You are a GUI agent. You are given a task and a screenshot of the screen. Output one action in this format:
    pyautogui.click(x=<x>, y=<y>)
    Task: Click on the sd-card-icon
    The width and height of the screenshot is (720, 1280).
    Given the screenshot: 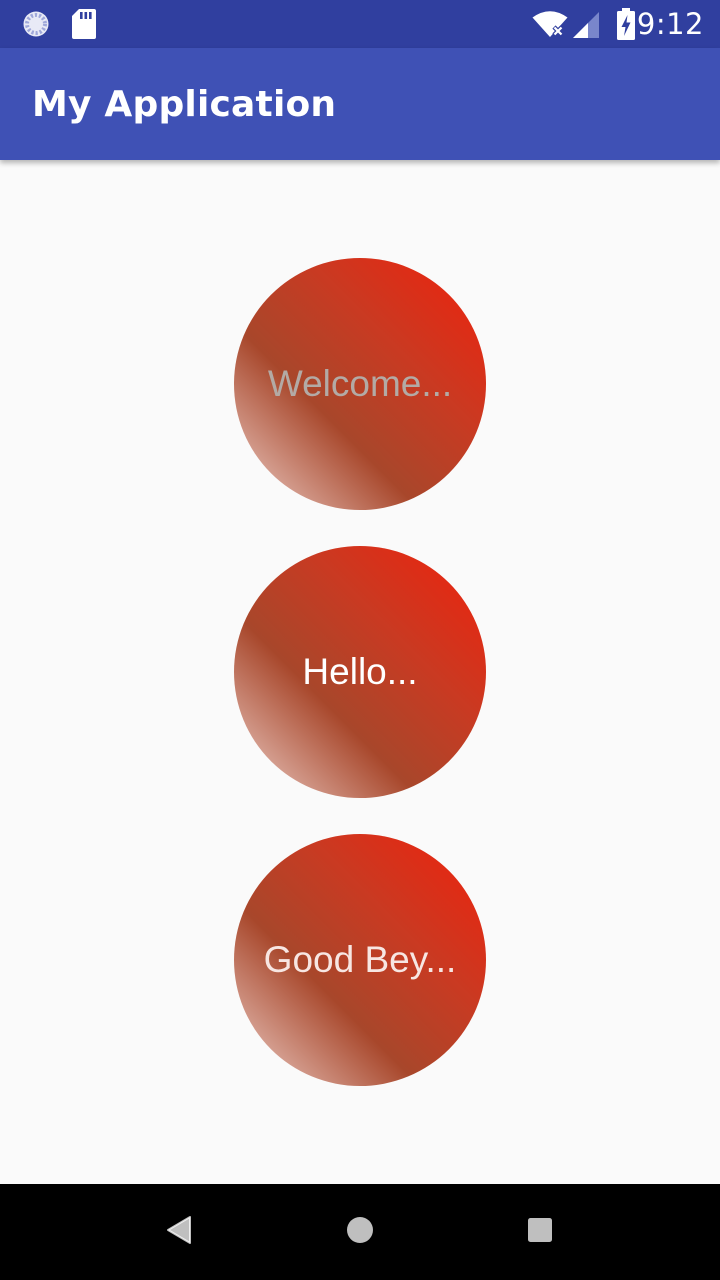 What is the action you would take?
    pyautogui.click(x=86, y=24)
    